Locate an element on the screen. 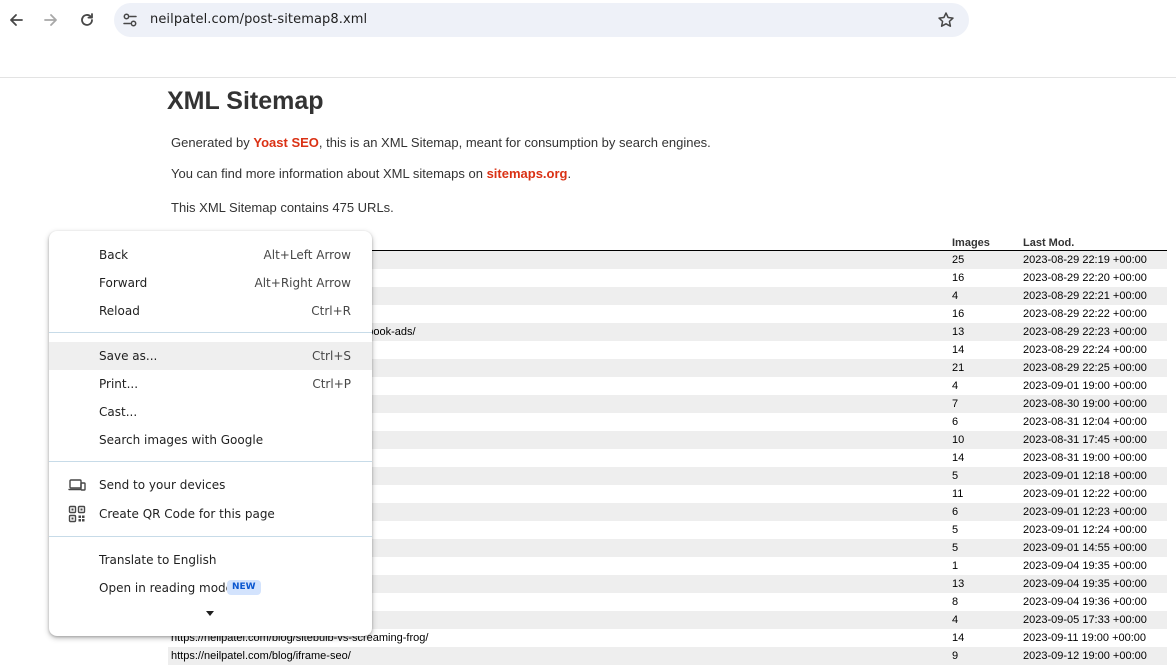  url-text: neilpatel.com/post-sitemap8.xml is located at coordinates (258, 19).